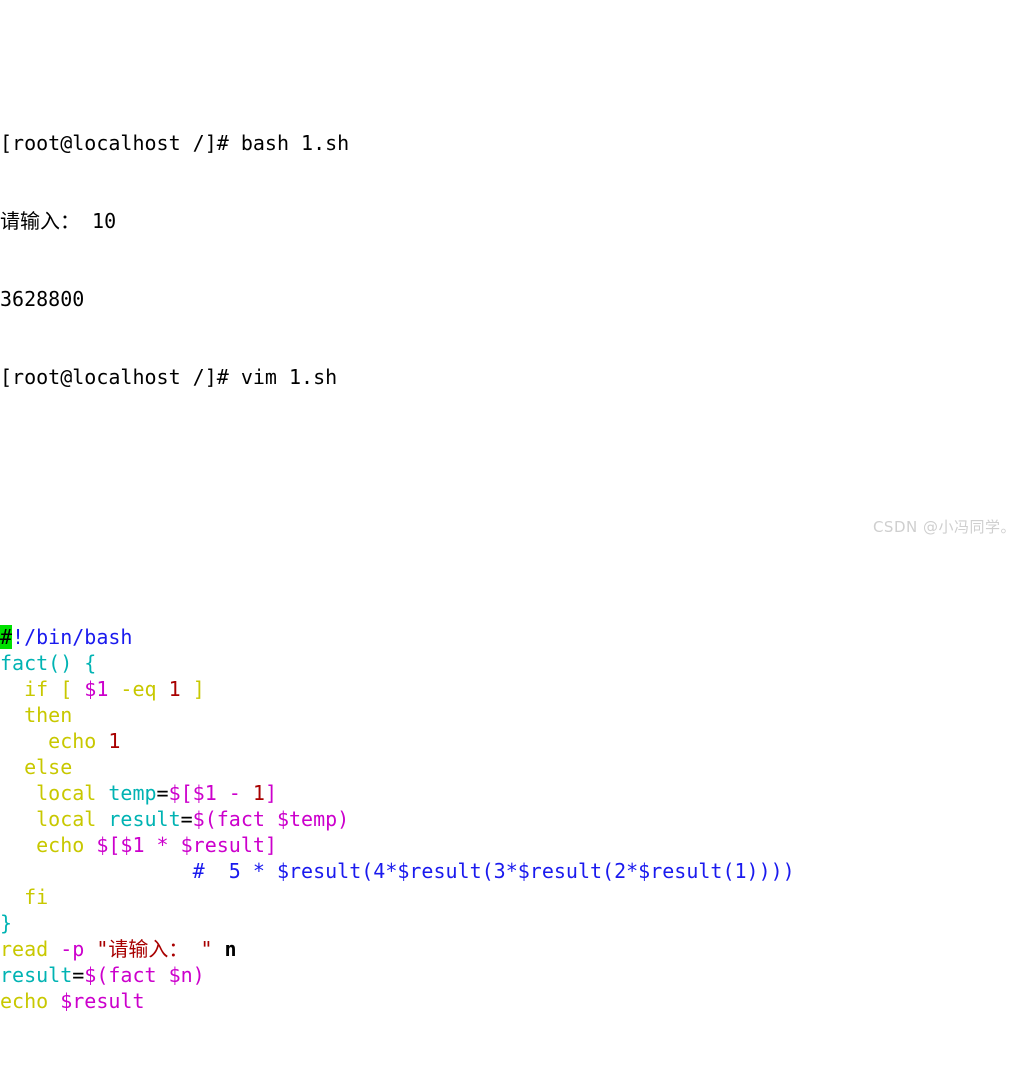 This screenshot has height=1090, width=1030. Describe the element at coordinates (515, 845) in the screenshot. I see `vim-line-echo-product: echo $[$1 * $result]` at that location.